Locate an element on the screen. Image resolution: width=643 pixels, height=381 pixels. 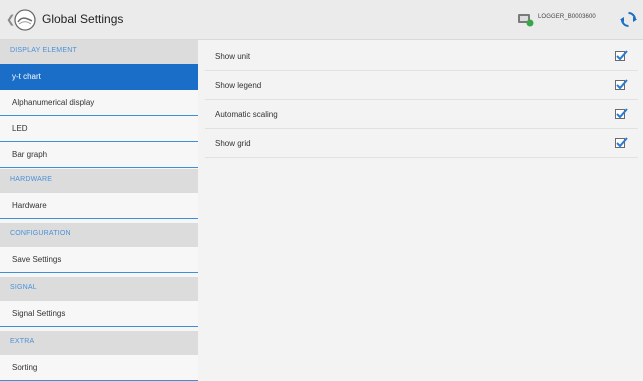
show-legend-checkbox is located at coordinates (621, 84).